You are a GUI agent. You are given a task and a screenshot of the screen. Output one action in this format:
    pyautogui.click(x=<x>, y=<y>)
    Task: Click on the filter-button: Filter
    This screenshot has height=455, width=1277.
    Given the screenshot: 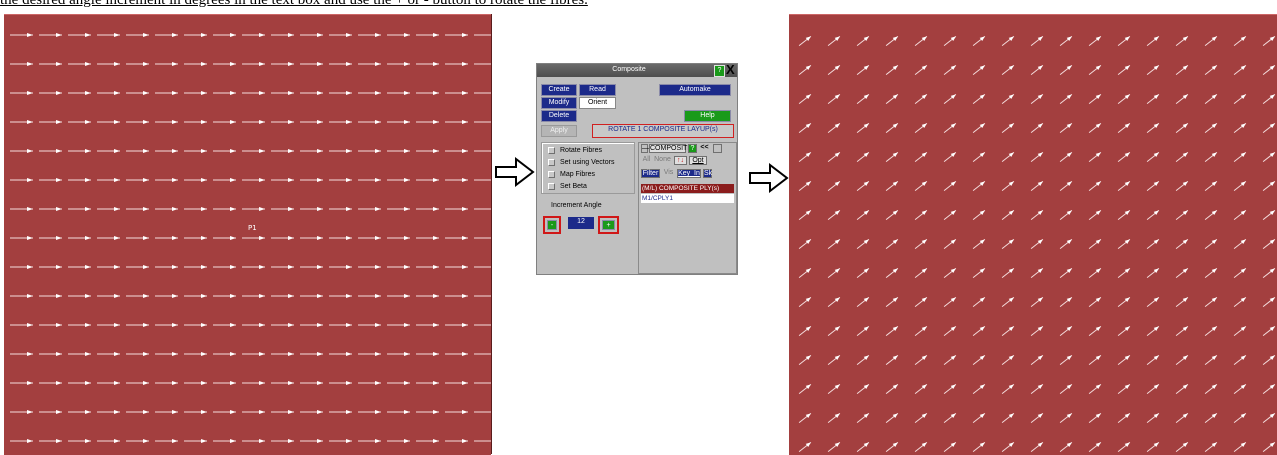 What is the action you would take?
    pyautogui.click(x=650, y=173)
    